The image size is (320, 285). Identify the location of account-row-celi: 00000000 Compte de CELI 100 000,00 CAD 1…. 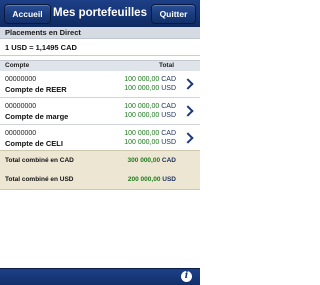
(100, 138).